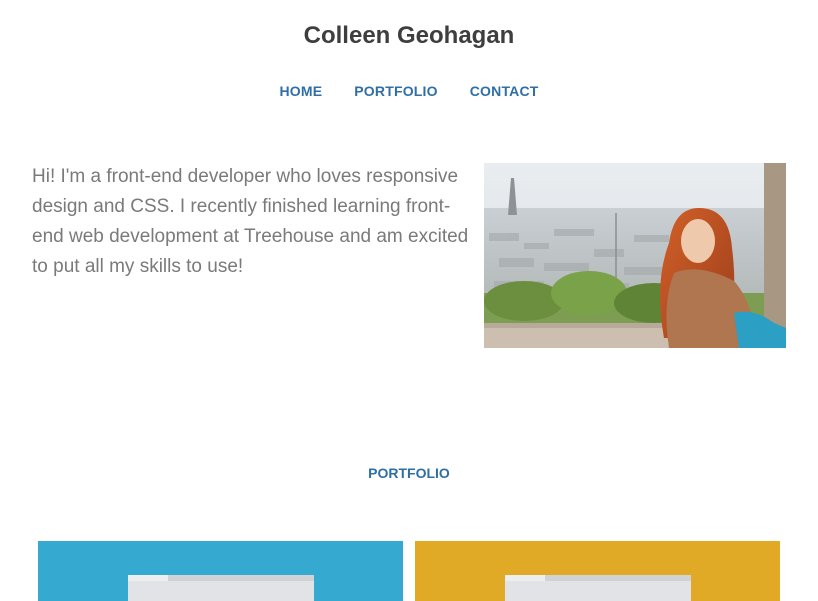 The image size is (818, 601). Describe the element at coordinates (395, 91) in the screenshot. I see `nav-portfolio-link: PORTFOLIO` at that location.